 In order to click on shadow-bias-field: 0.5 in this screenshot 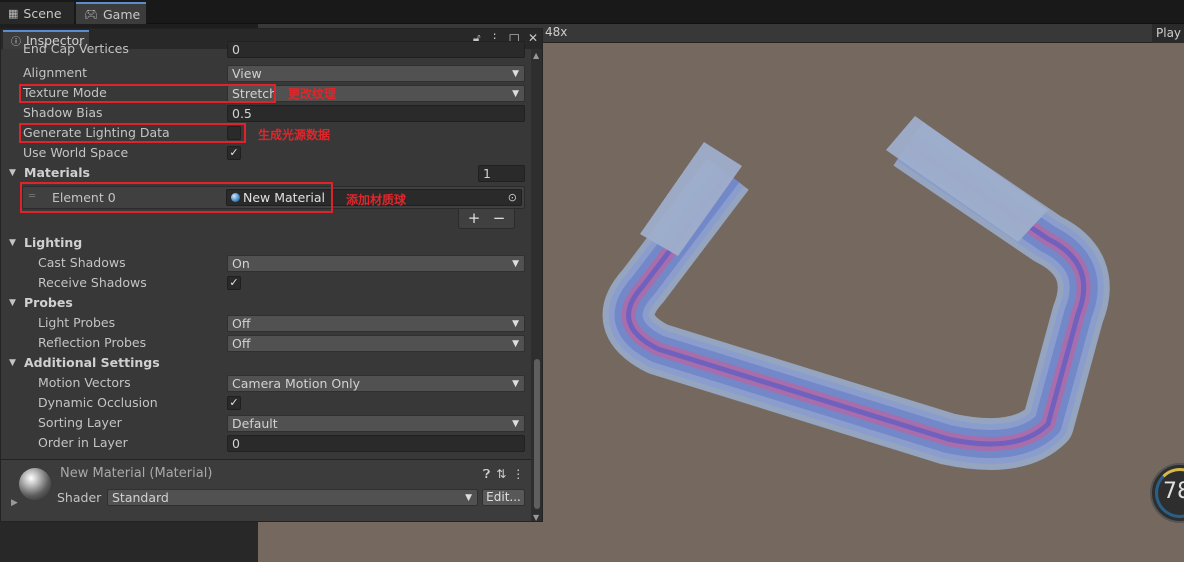, I will do `click(376, 113)`.